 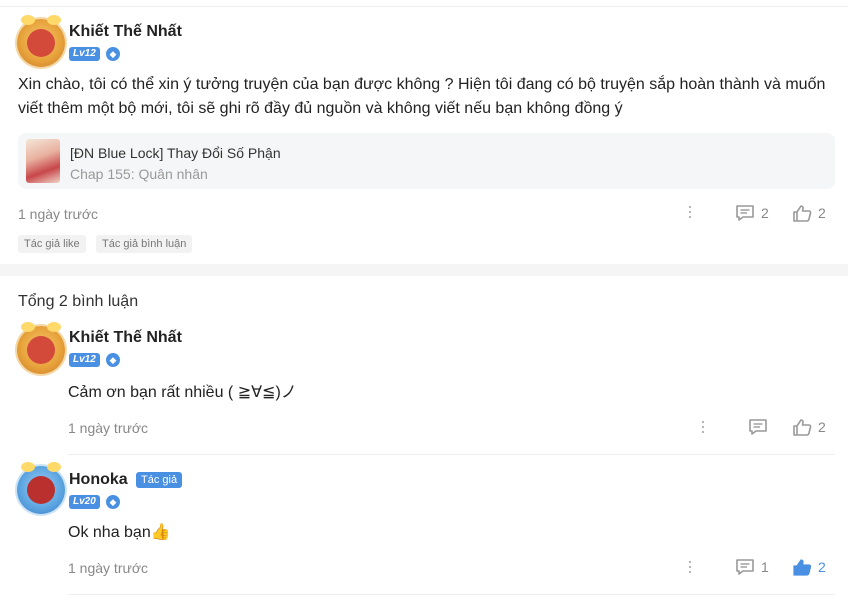 I want to click on reply-button, so click(x=761, y=427).